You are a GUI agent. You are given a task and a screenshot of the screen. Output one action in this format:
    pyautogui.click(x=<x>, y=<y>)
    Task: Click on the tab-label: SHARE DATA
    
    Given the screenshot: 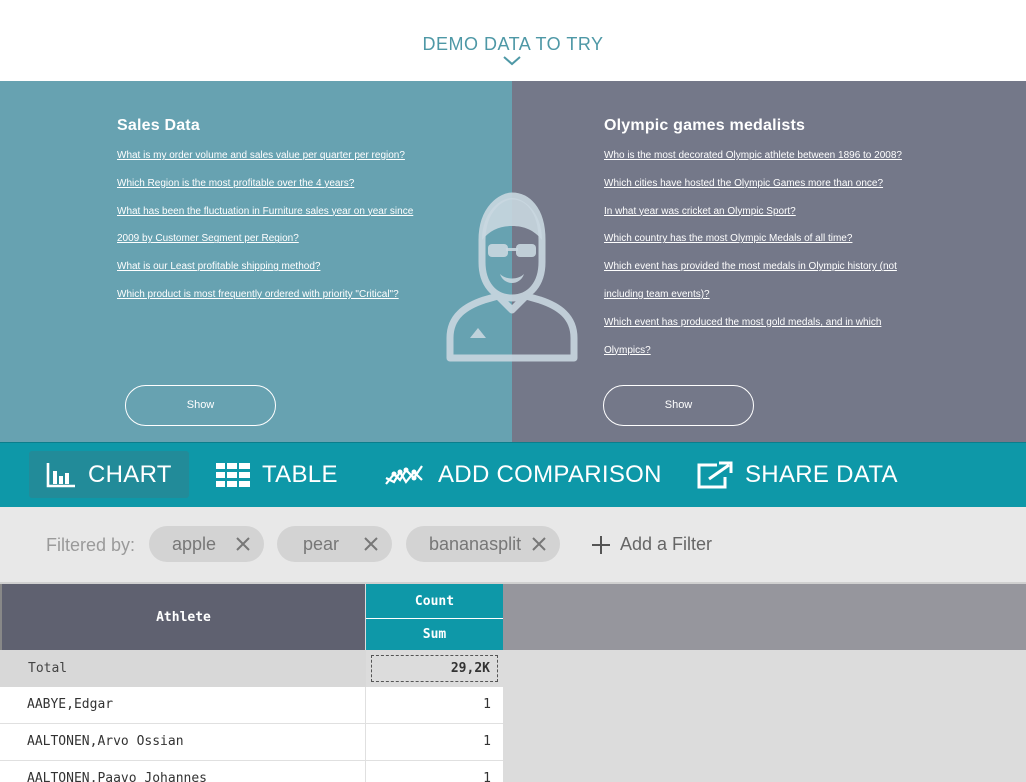 What is the action you would take?
    pyautogui.click(x=821, y=474)
    